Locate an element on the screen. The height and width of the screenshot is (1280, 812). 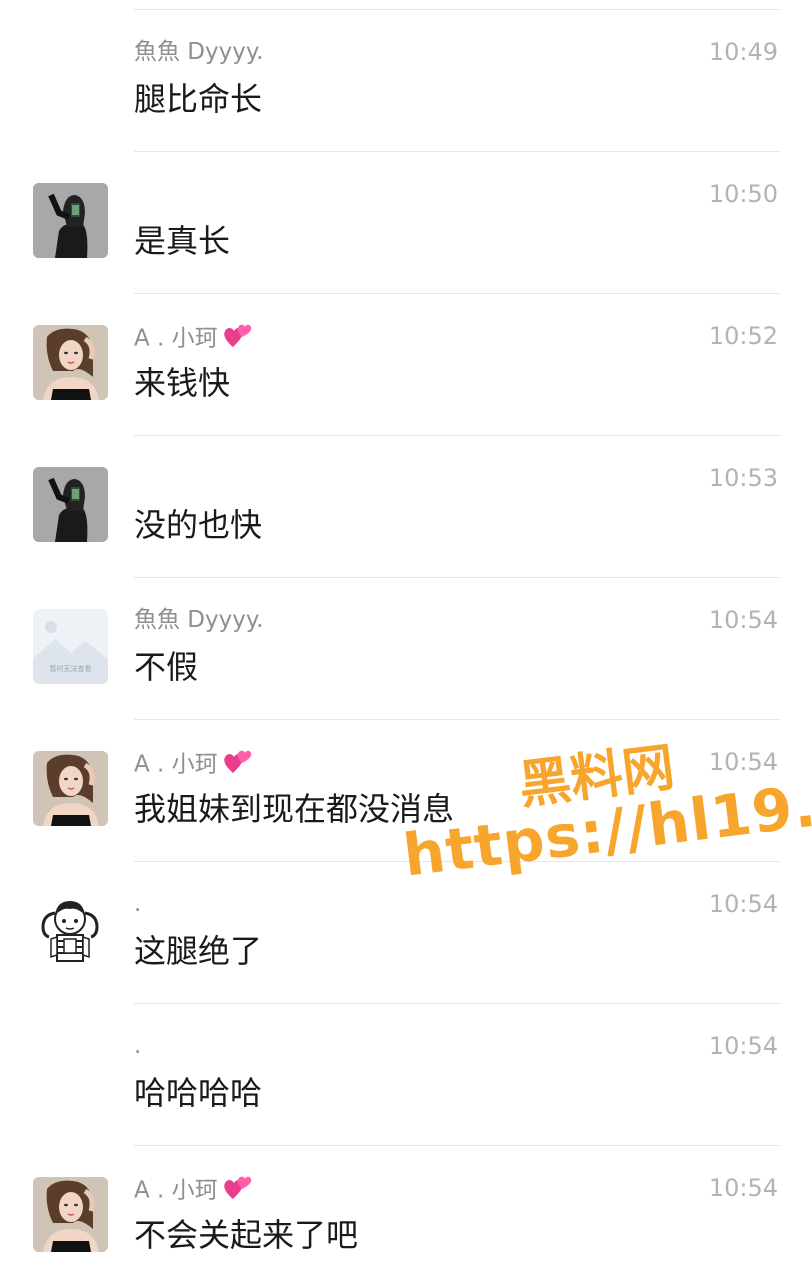
message-text: 腿比命长 is located at coordinates (198, 99).